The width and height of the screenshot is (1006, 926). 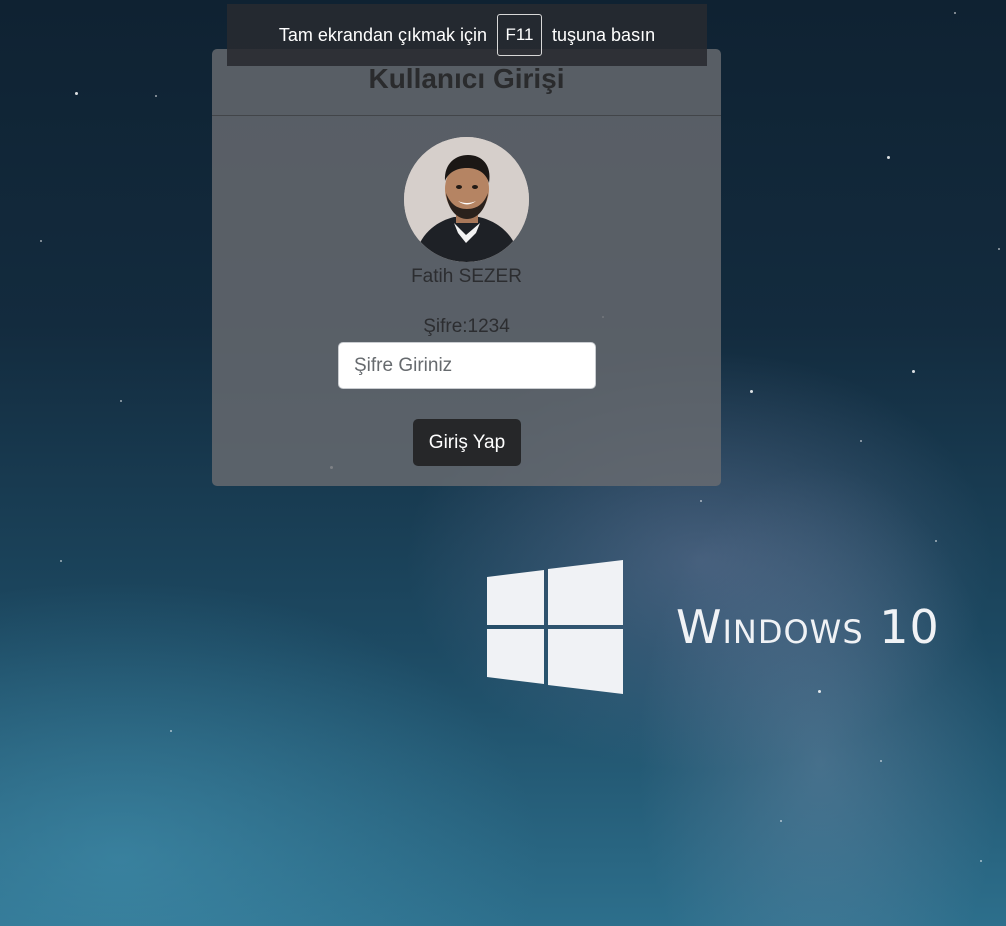 What do you see at coordinates (382, 34) in the screenshot?
I see `fullscreen-hint-text-before: Tam ekrandan çıkmak için` at bounding box center [382, 34].